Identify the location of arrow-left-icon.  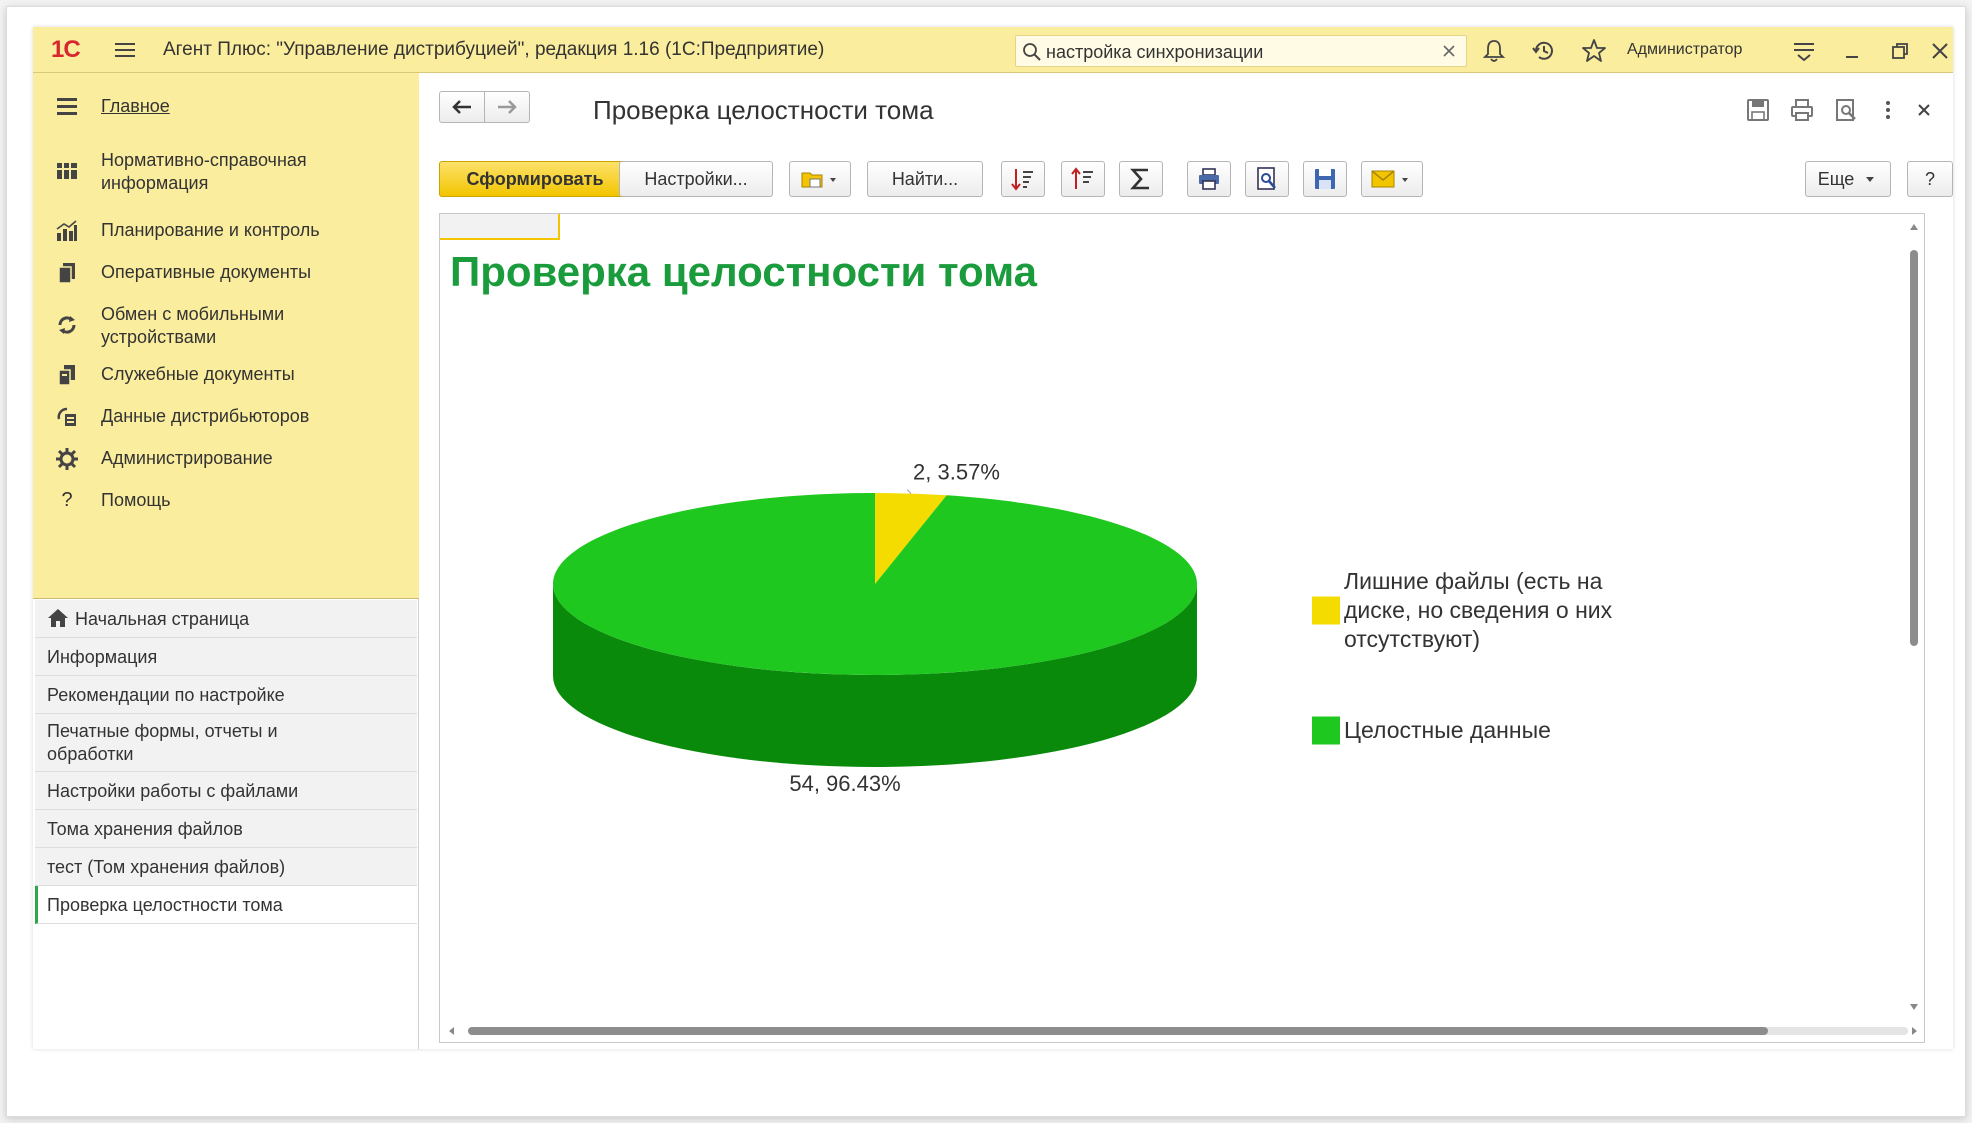
(461, 107).